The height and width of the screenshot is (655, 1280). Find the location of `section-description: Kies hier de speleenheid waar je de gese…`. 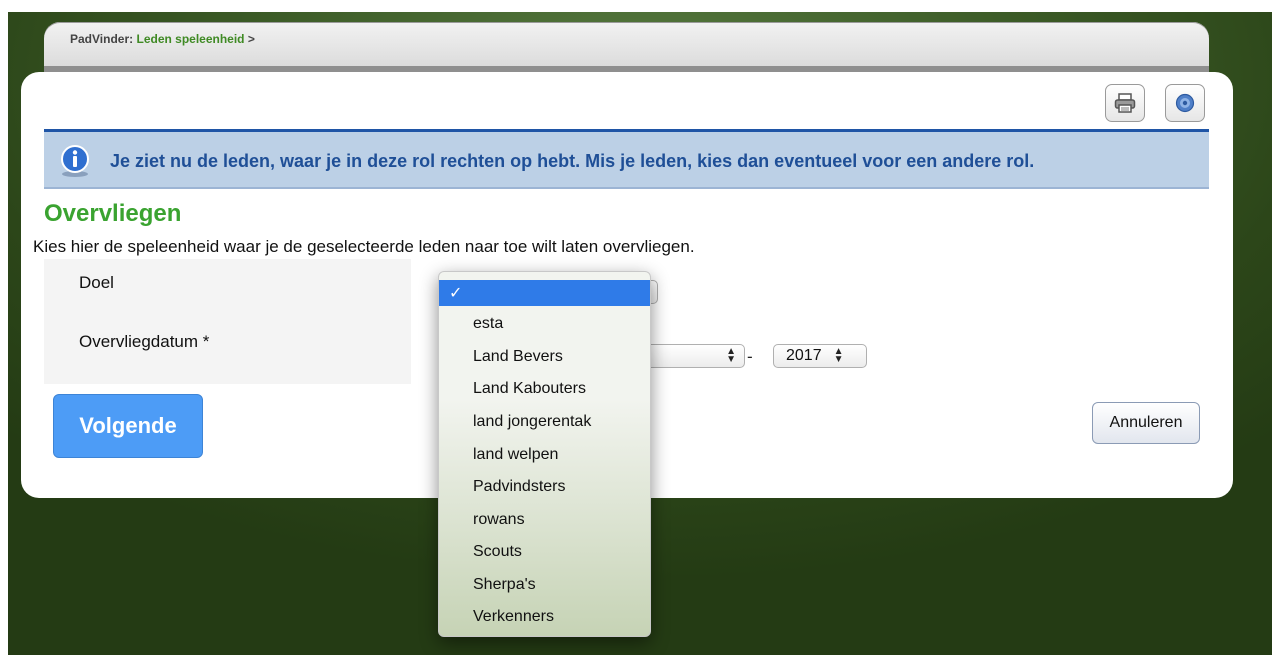

section-description: Kies hier de speleenheid waar je de gese… is located at coordinates (364, 246).